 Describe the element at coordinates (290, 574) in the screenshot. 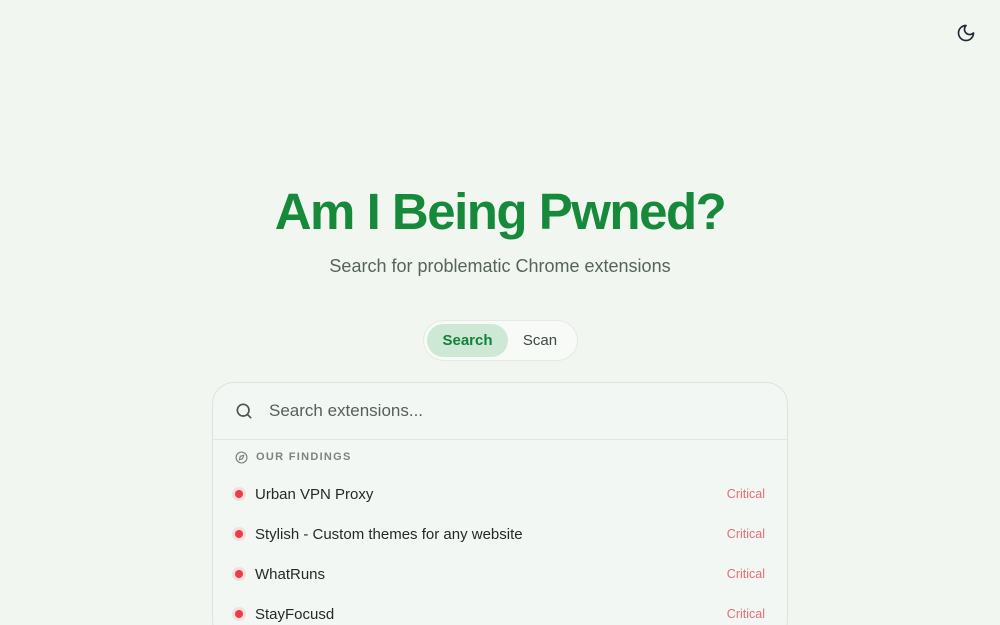

I see `extension-name: WhatRuns` at that location.